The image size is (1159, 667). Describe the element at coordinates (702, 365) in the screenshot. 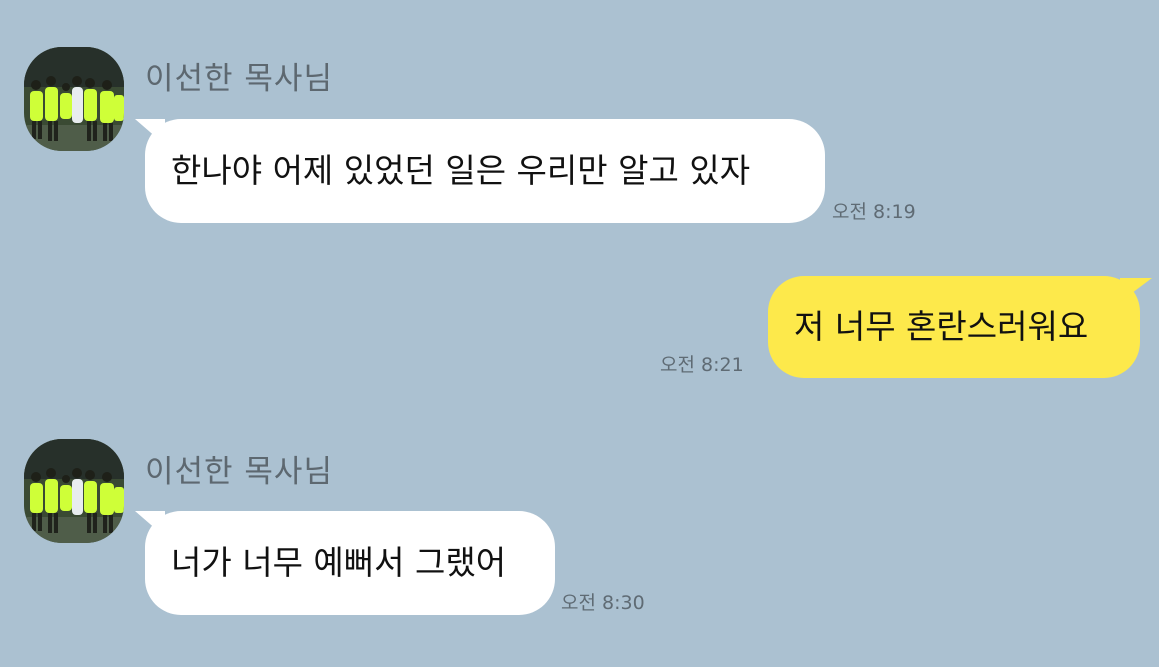

I see `message-timestamp: 오전 8:21` at that location.